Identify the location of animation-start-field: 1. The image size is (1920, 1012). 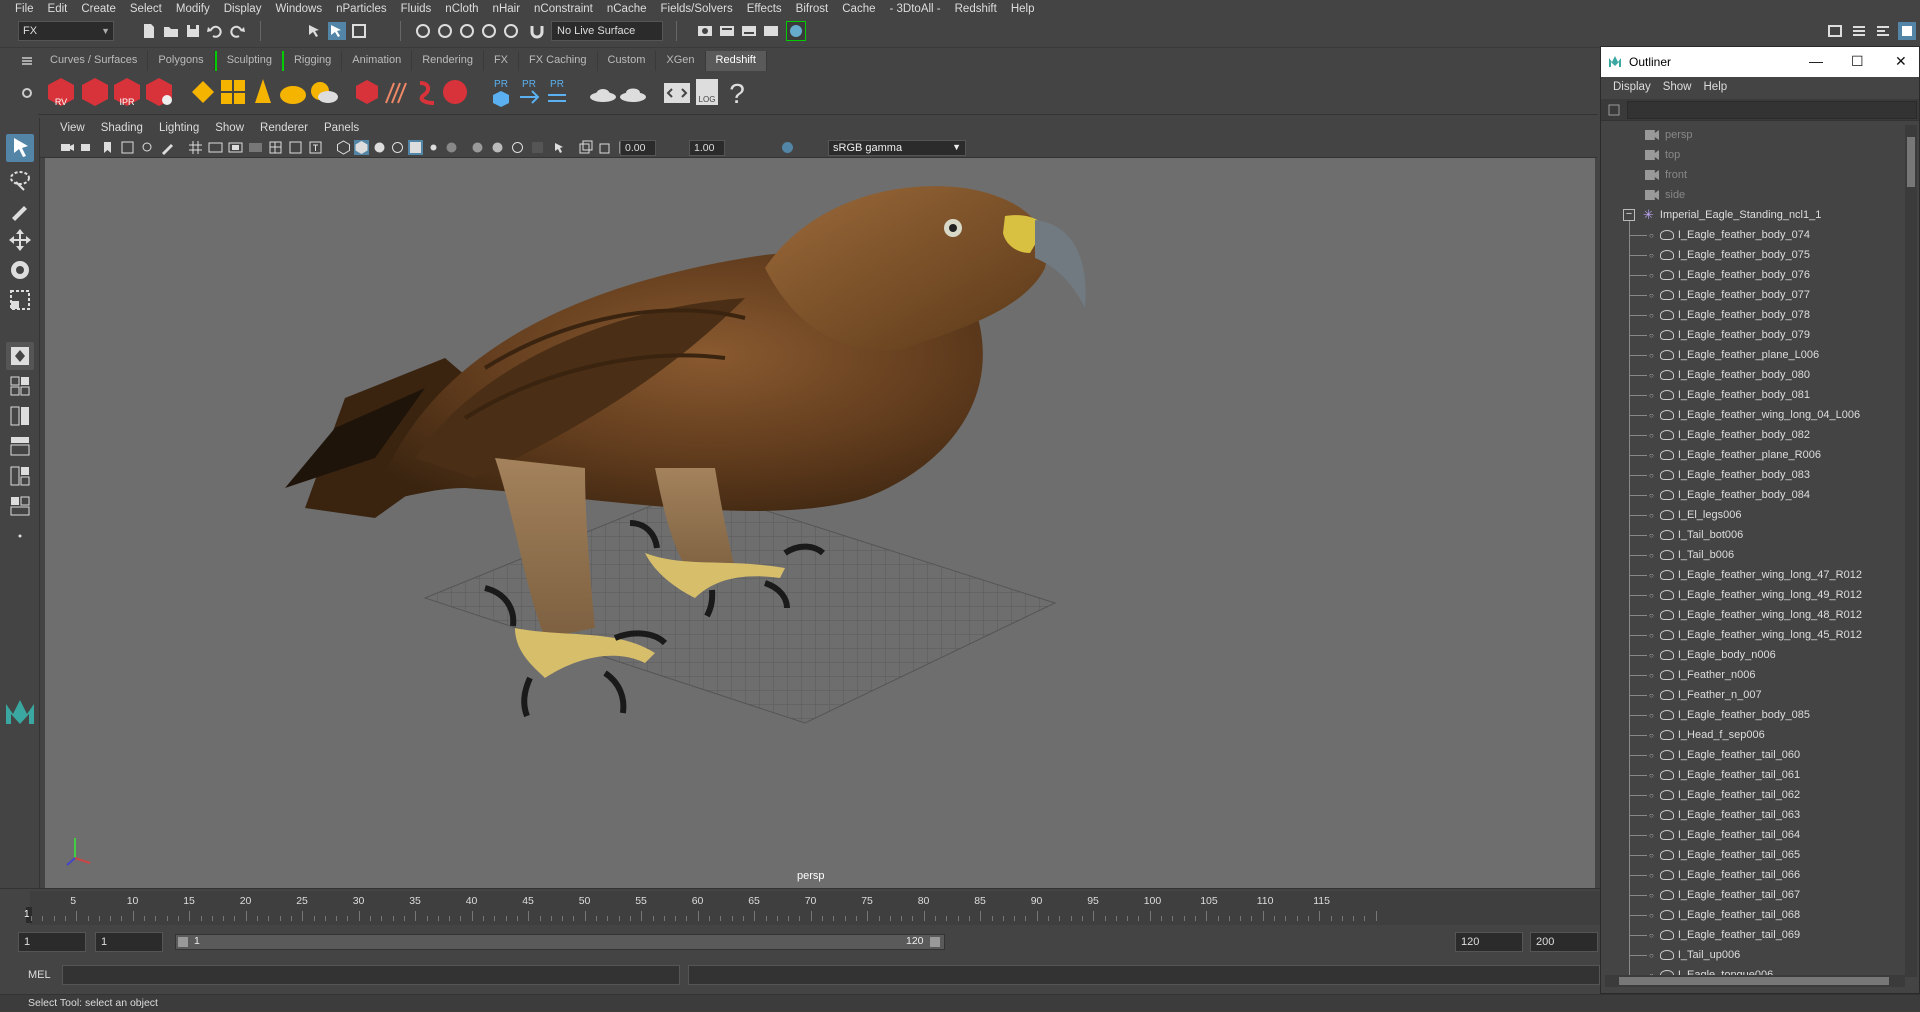
(52, 942).